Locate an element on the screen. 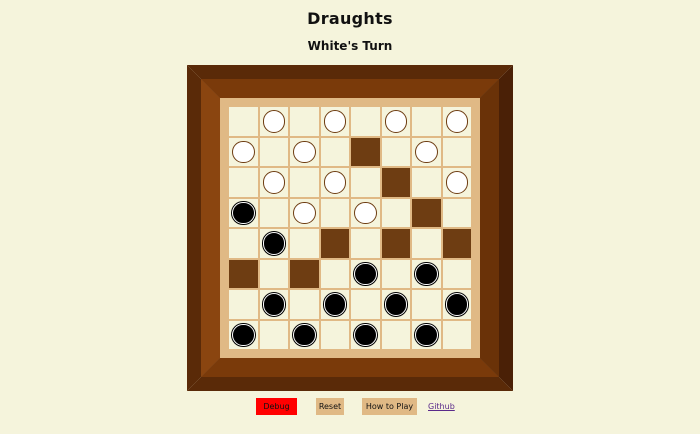  board-square-r7c5 is located at coordinates (365, 304).